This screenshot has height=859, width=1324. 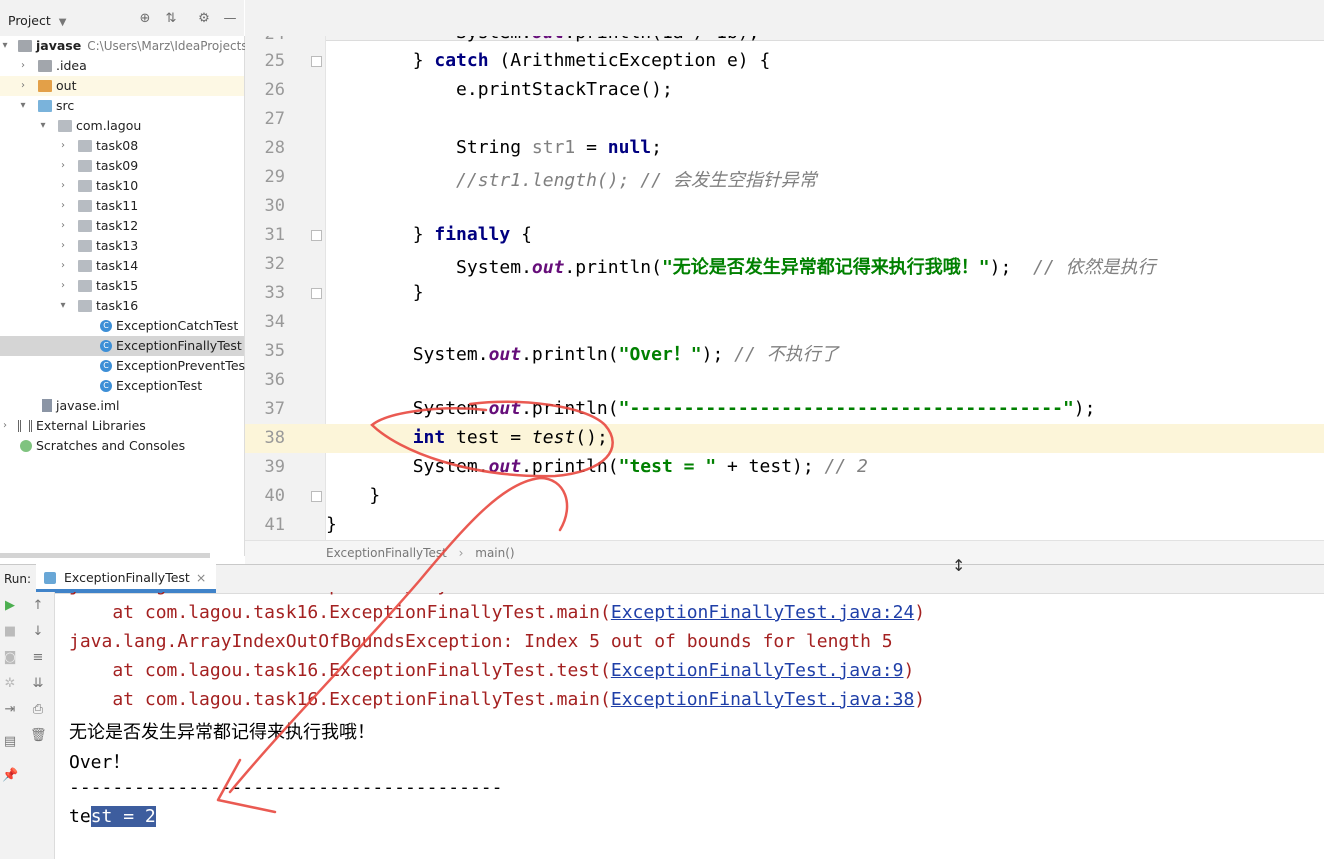 I want to click on breadcrumb-class: ExceptionFinallyTest, so click(x=386, y=553).